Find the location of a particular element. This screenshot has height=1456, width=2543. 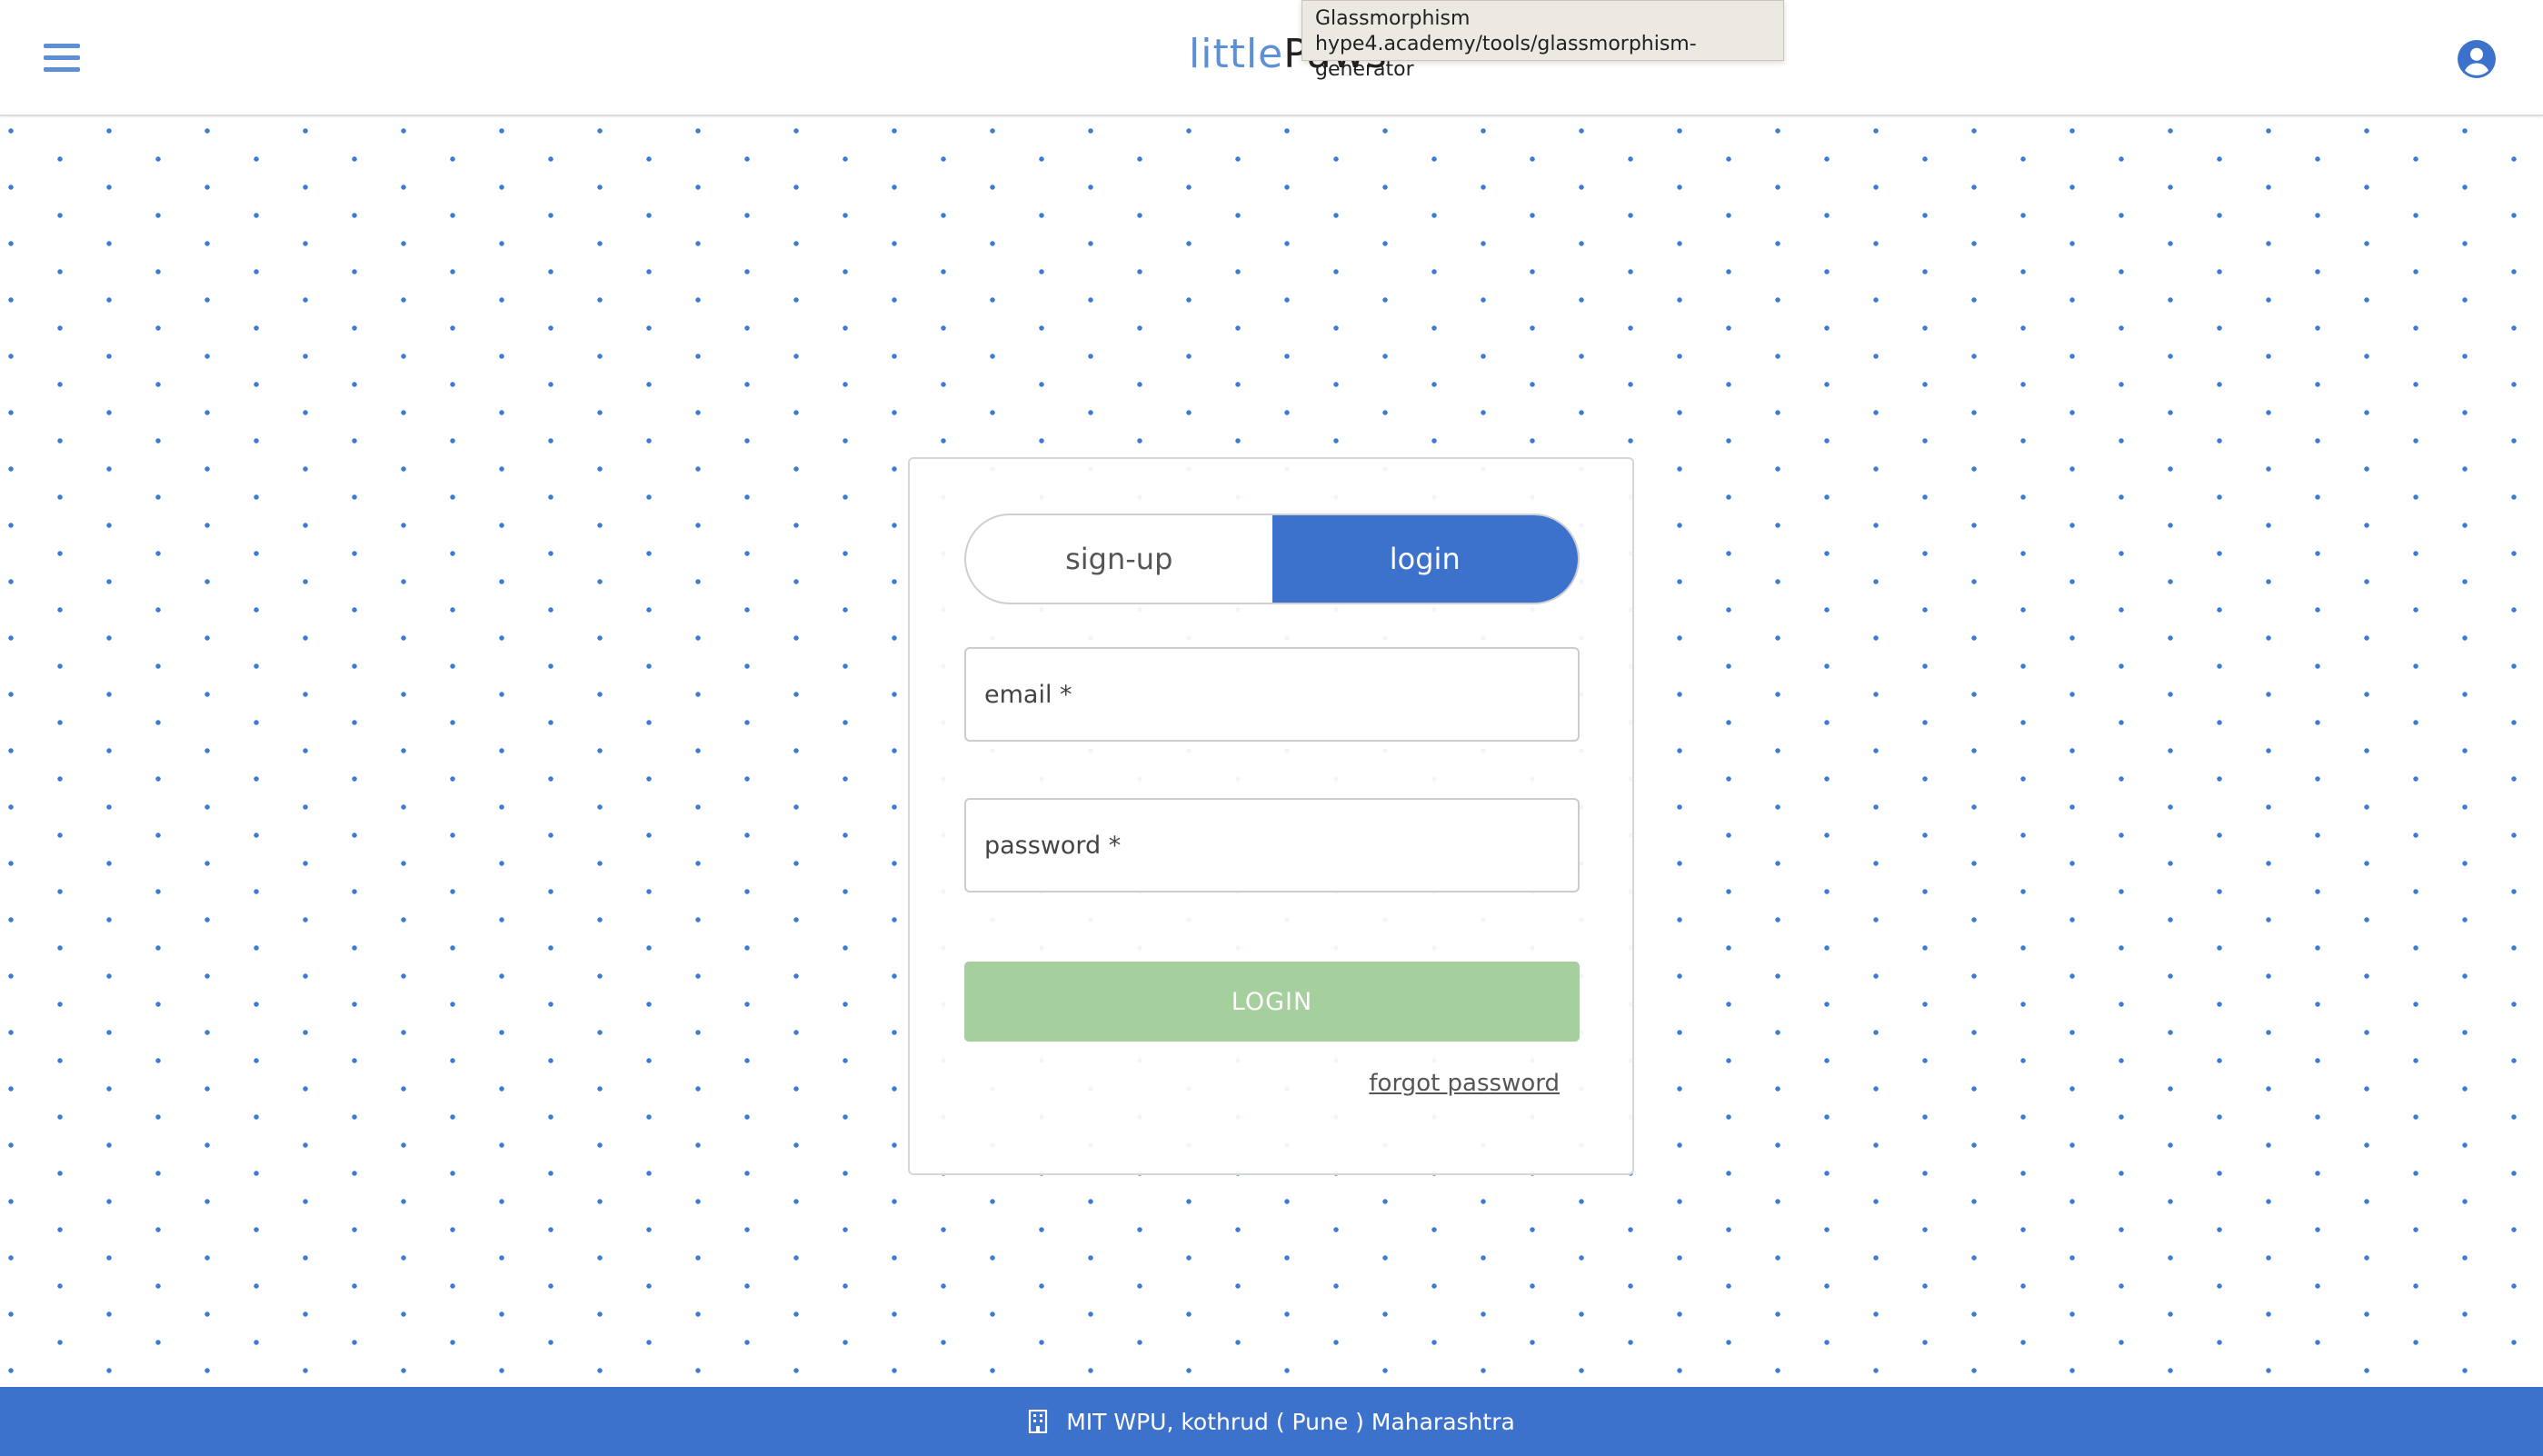

account-circle-icon is located at coordinates (2477, 59).